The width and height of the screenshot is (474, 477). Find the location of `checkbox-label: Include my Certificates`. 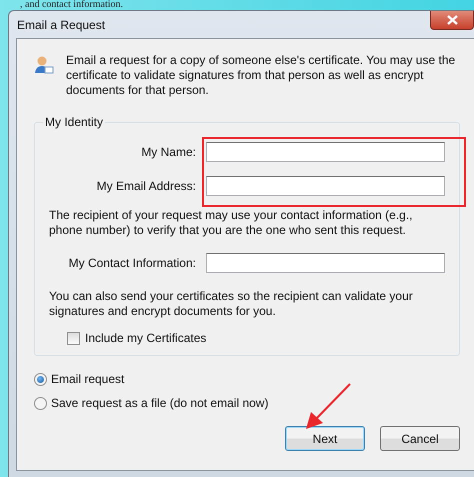

checkbox-label: Include my Certificates is located at coordinates (145, 338).